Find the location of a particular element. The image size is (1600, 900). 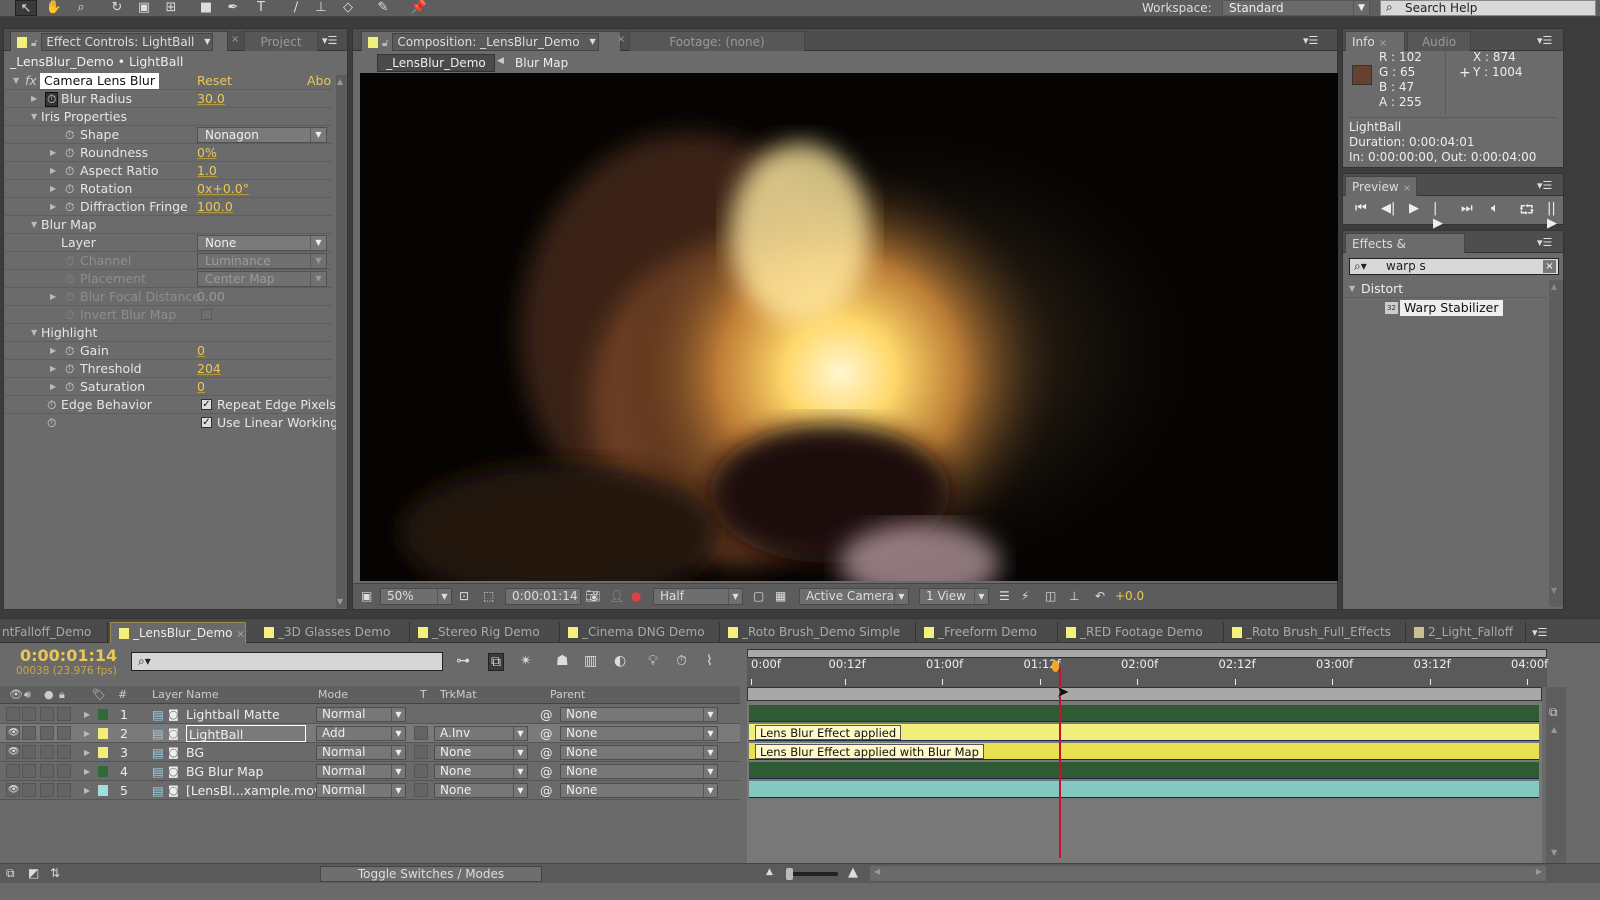

breadcrumb-comp: _LensBlur_Demo is located at coordinates (436, 63).